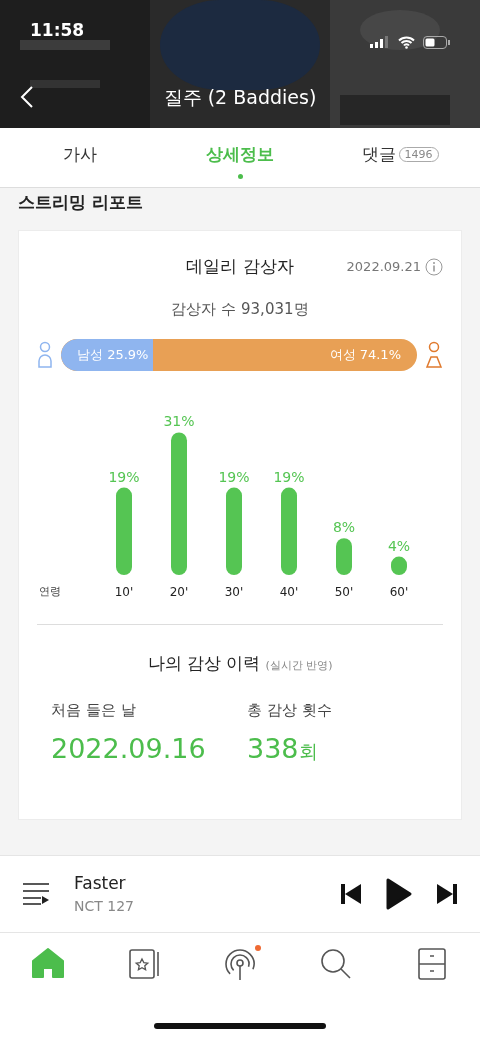 The width and height of the screenshot is (480, 1039). Describe the element at coordinates (240, 309) in the screenshot. I see `listener-count: 감상자 수 93,031명` at that location.